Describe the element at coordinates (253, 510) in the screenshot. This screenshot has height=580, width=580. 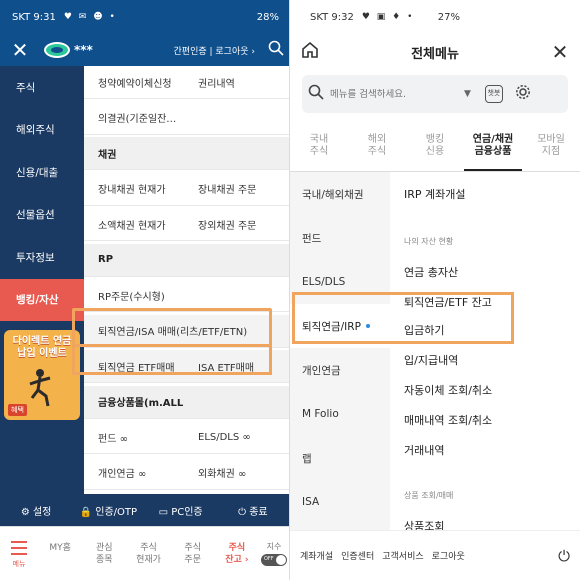
I see `settings-bar-item-3: ⏻ 종료` at that location.